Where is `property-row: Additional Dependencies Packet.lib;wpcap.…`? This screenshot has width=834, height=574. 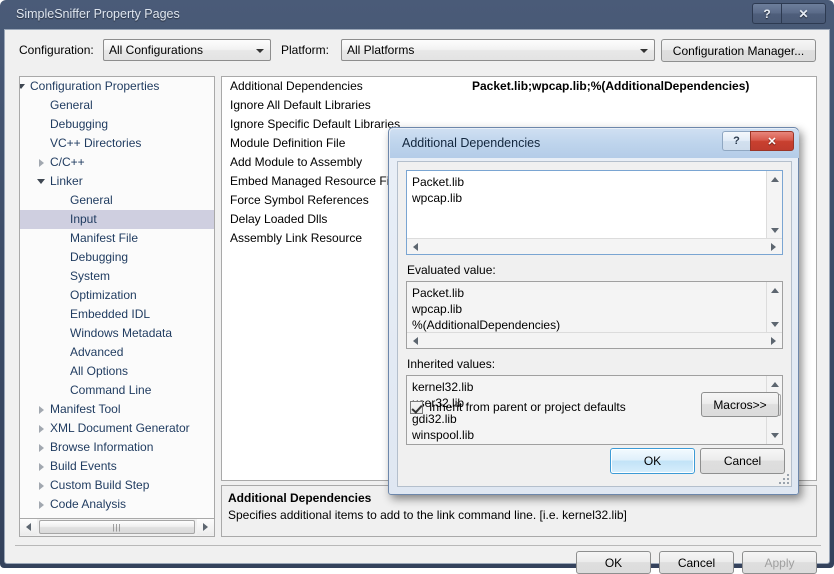 property-row: Additional Dependencies Packet.lib;wpcap.… is located at coordinates (519, 86).